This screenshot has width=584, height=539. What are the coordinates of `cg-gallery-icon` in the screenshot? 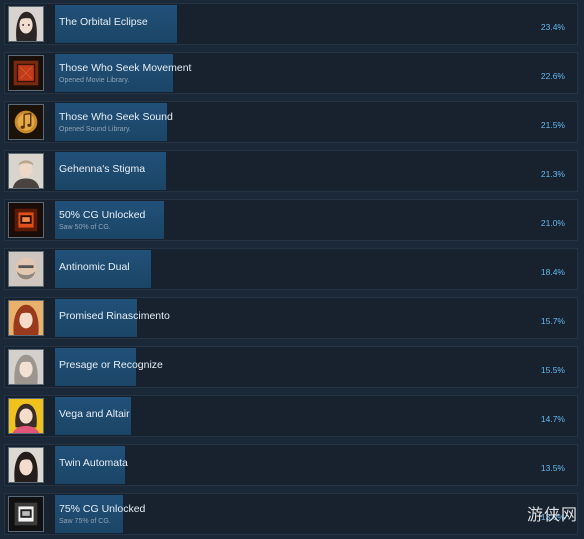 It's located at (26, 220).